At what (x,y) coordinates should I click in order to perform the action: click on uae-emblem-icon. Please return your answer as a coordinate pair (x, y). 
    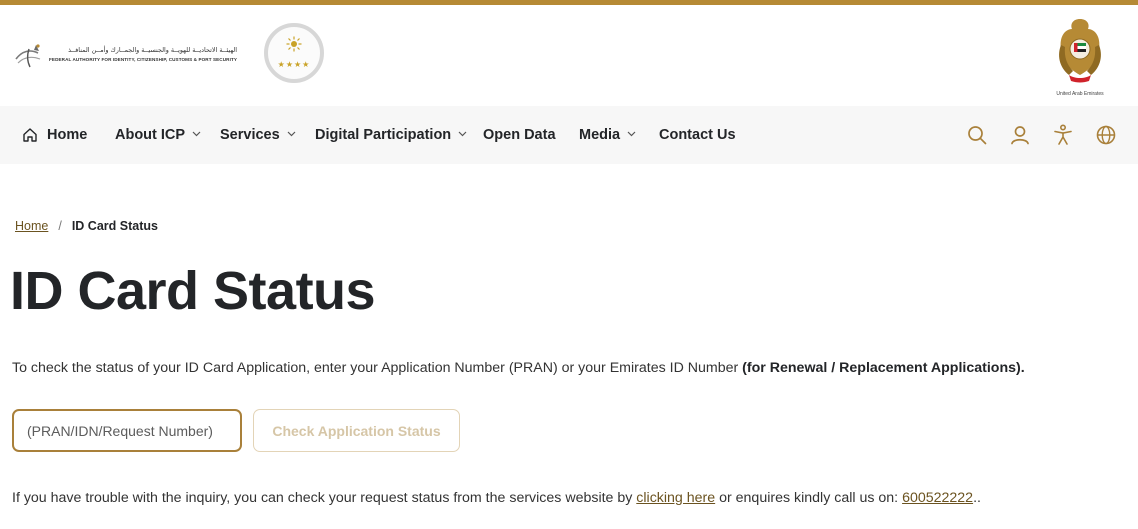
    Looking at the image, I should click on (1080, 51).